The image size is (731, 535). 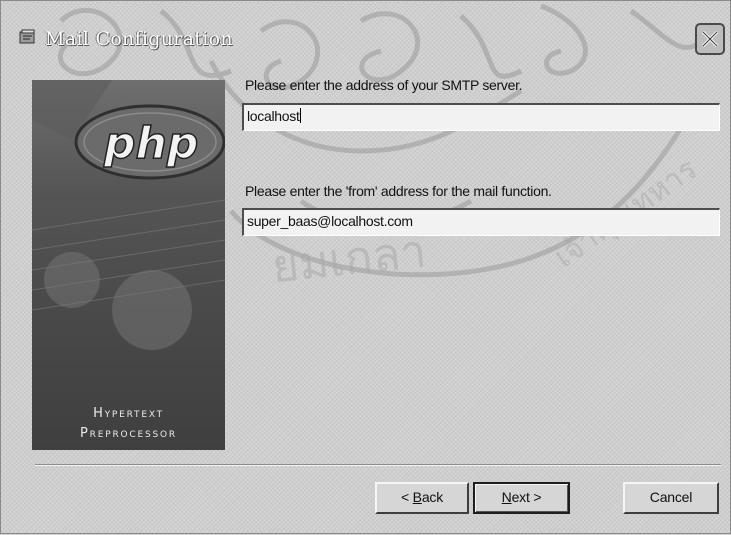 I want to click on window-title: Mail Configuration, so click(x=139, y=39).